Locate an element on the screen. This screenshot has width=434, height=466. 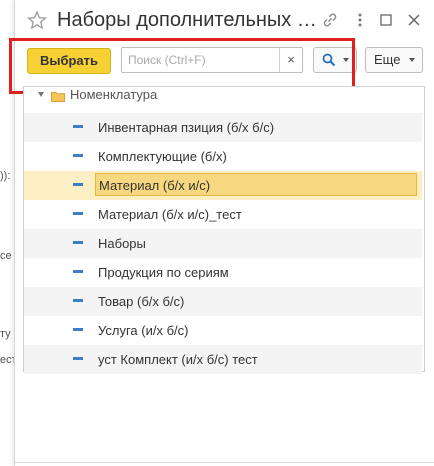
list-item-label: уст Комплект (и/х б/с) тест is located at coordinates (178, 359).